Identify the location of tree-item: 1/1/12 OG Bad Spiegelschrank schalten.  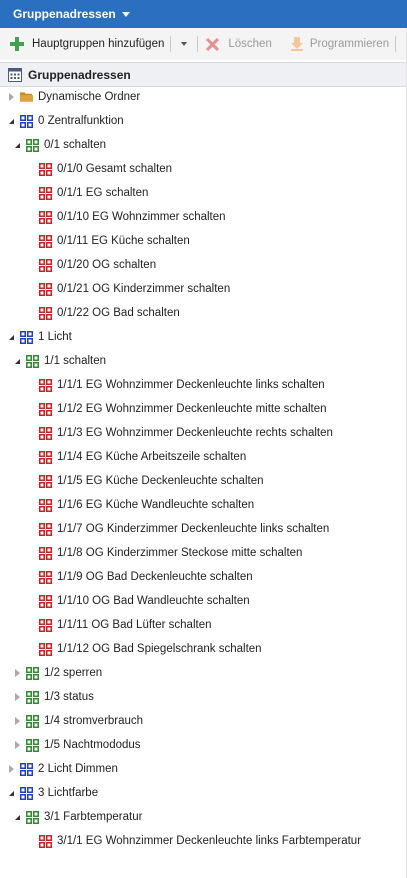
(148, 649).